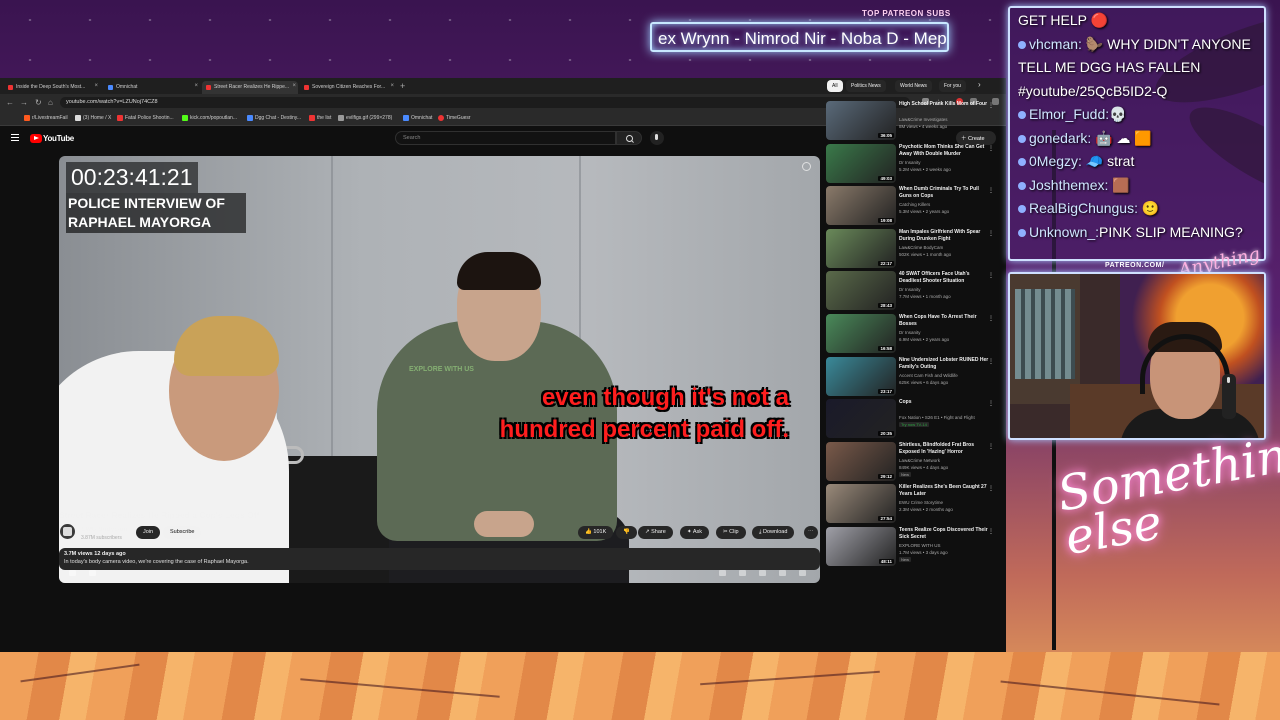 The image size is (1280, 720). What do you see at coordinates (742, 573) in the screenshot?
I see `captions-icon` at bounding box center [742, 573].